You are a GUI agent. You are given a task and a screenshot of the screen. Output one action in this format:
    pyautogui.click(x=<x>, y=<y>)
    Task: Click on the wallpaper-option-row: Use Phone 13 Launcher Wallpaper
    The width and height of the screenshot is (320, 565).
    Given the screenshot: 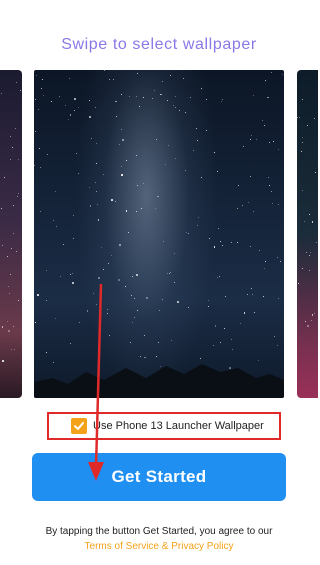 What is the action you would take?
    pyautogui.click(x=164, y=426)
    